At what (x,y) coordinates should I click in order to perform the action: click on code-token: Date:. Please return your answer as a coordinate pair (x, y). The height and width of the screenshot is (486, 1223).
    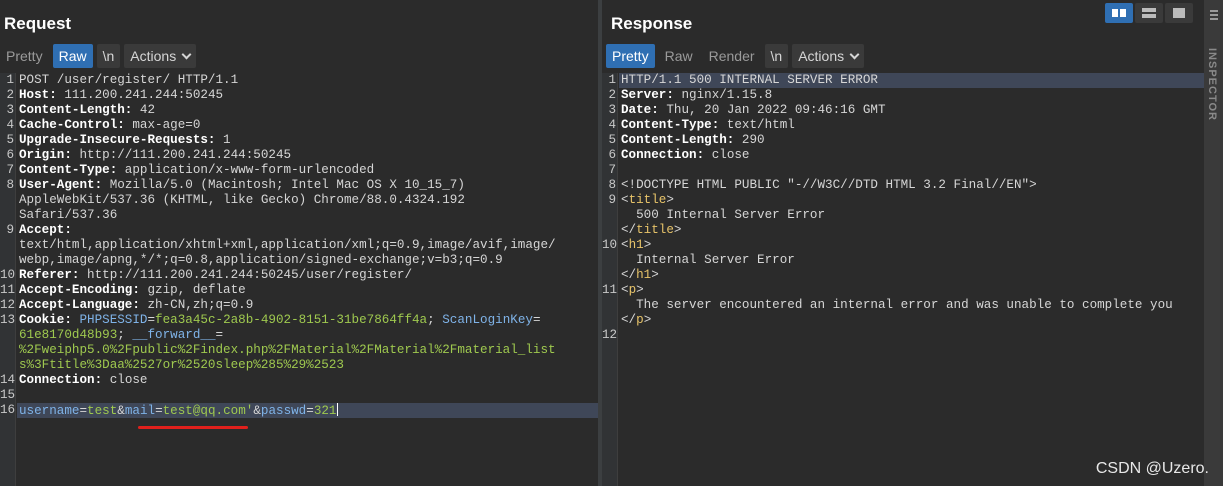
    Looking at the image, I should click on (640, 110).